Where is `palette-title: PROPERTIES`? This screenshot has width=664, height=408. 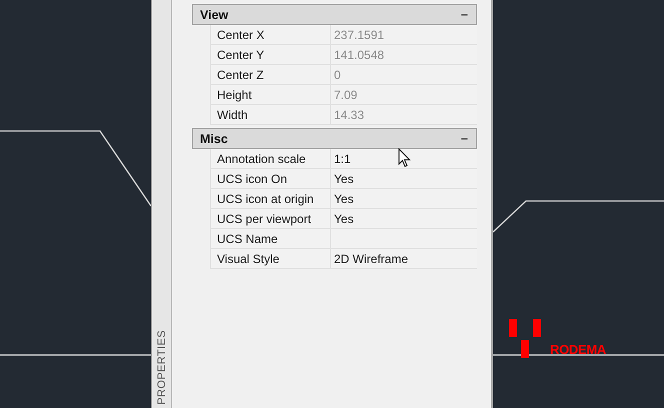
palette-title: PROPERTIES is located at coordinates (162, 367).